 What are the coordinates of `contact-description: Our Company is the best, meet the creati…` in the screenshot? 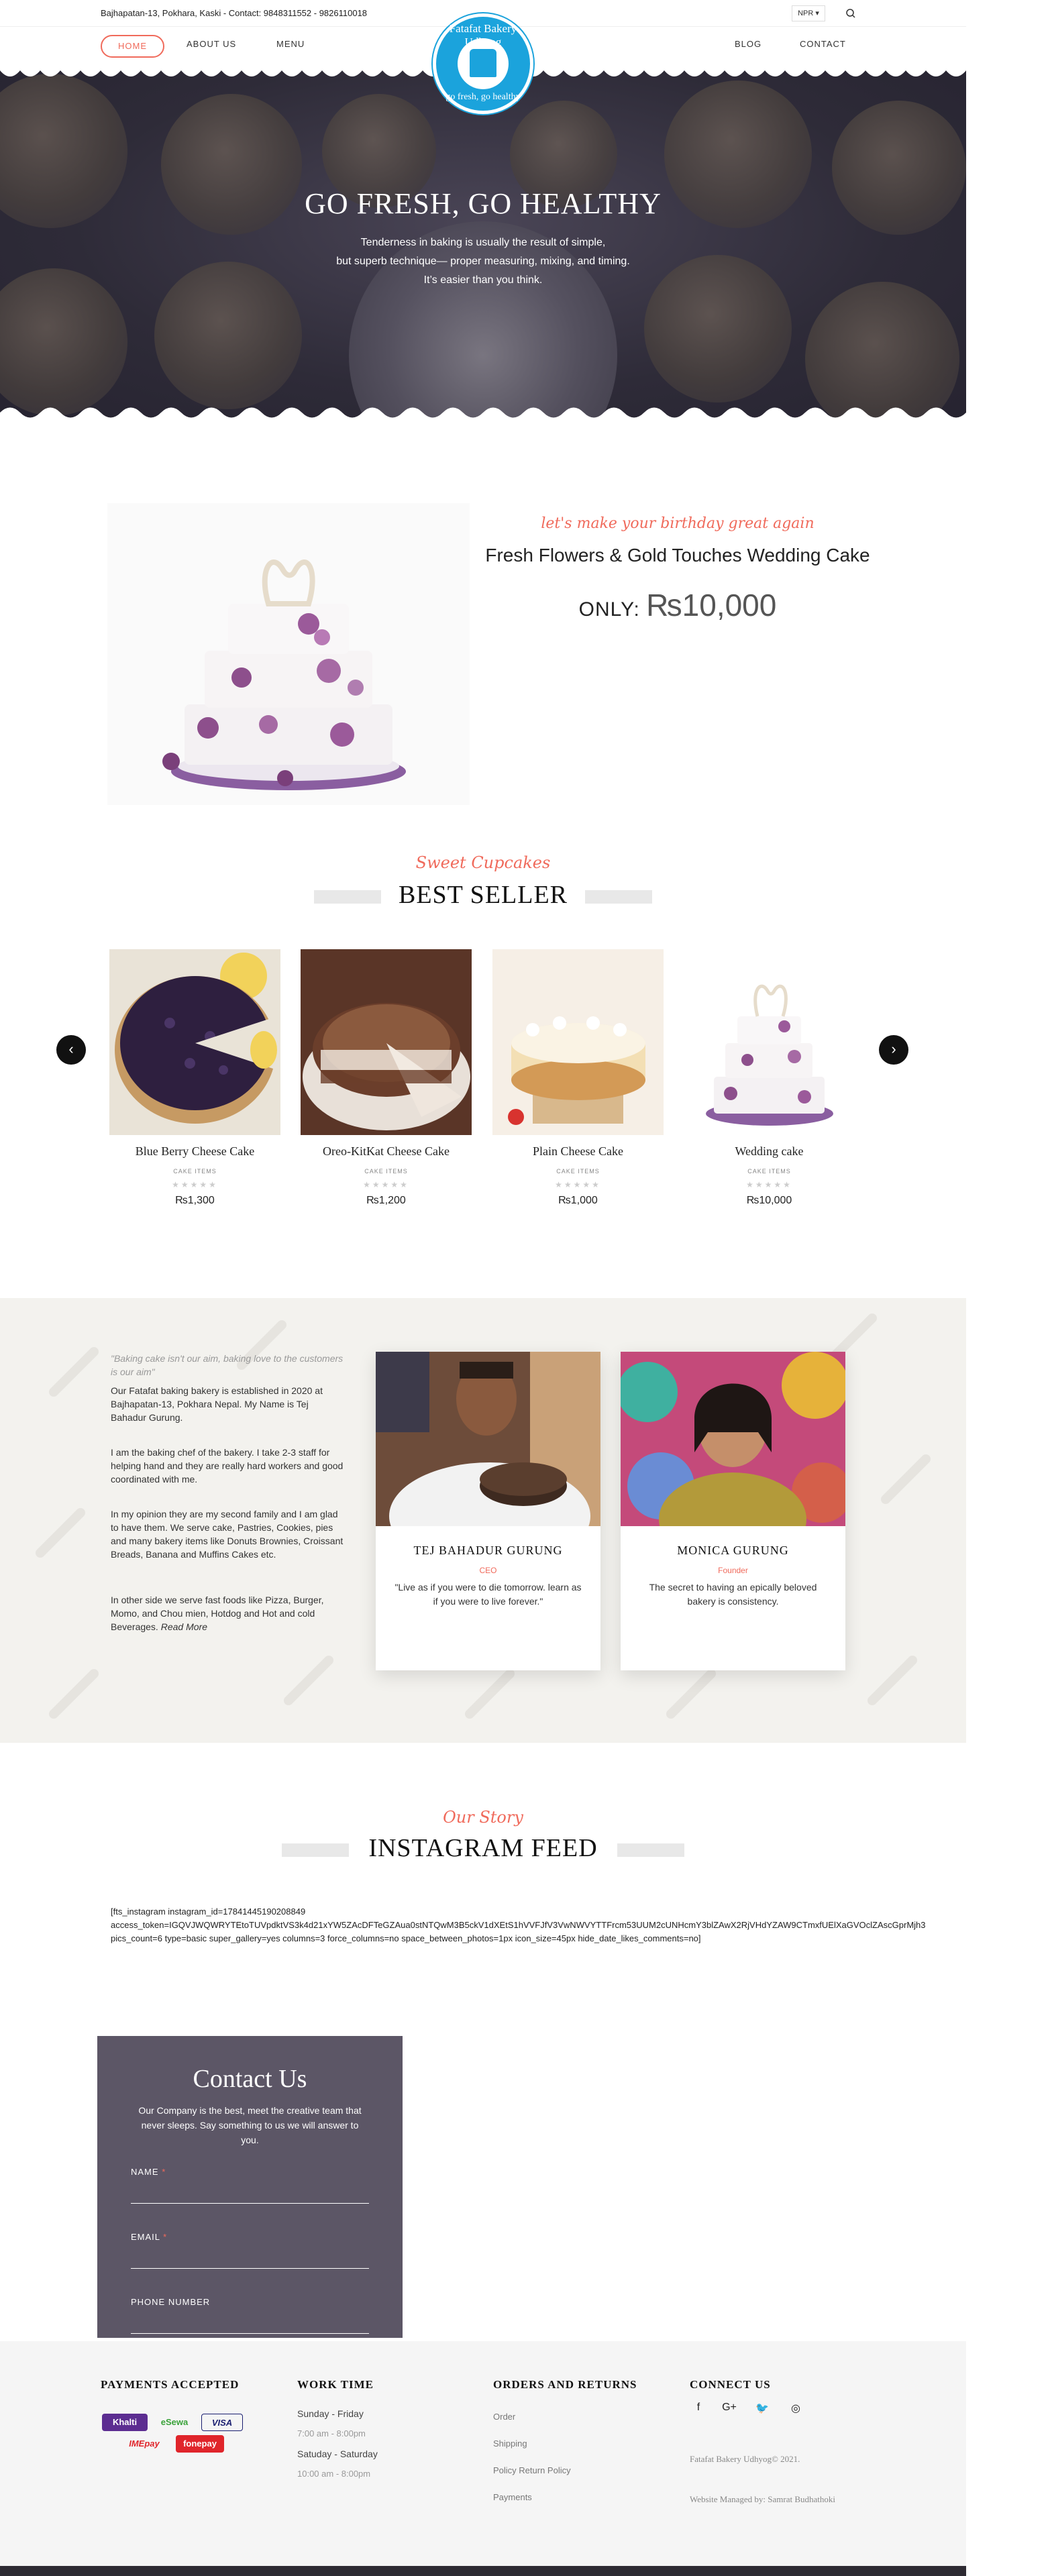 It's located at (250, 2125).